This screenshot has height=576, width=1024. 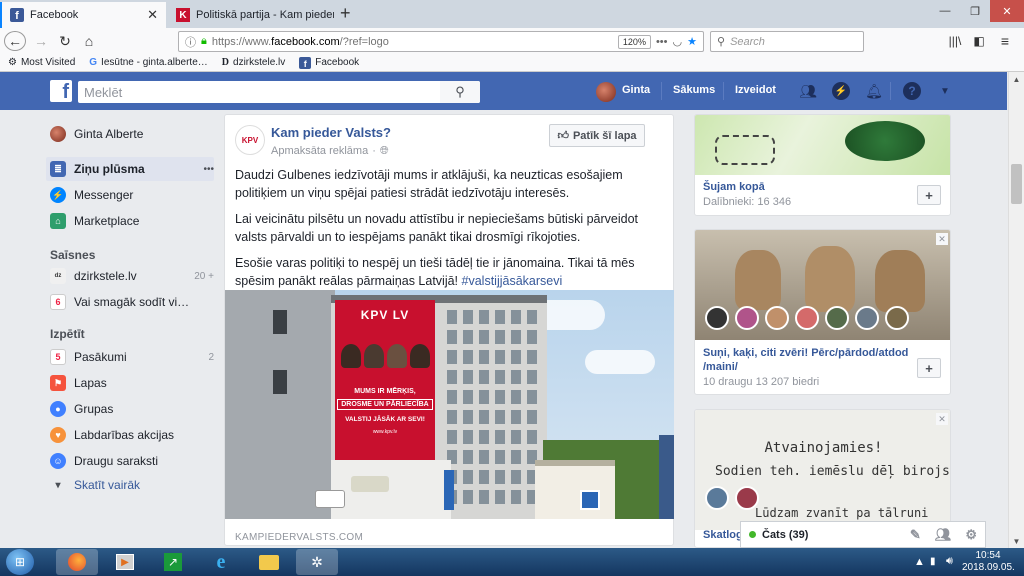 I want to click on close-tab-icon: ✕, so click(x=152, y=15).